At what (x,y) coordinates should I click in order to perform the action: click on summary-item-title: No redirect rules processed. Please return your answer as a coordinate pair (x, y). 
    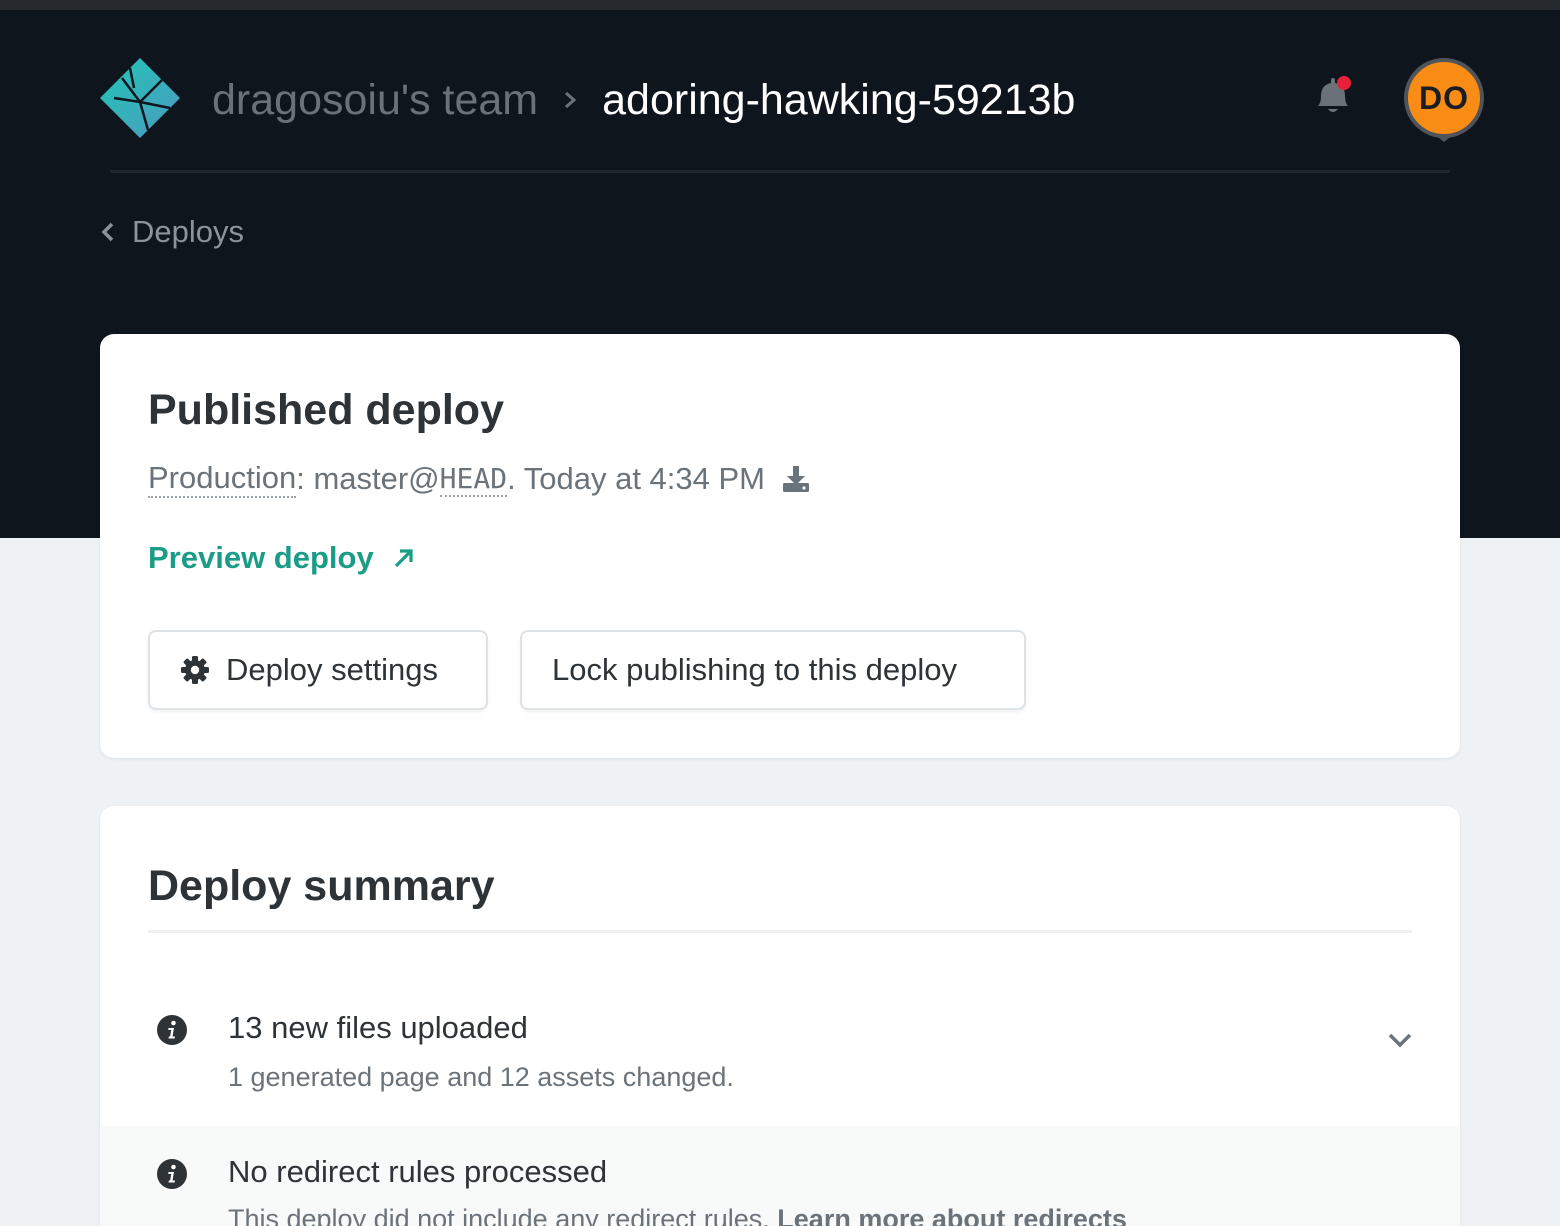
    Looking at the image, I should click on (418, 1171).